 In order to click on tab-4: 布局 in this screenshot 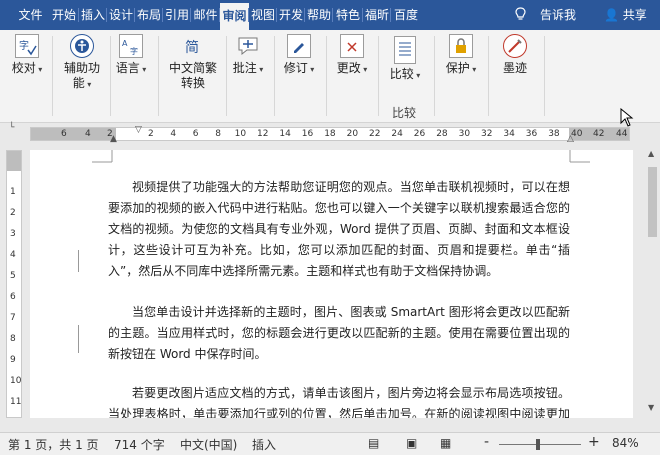, I will do `click(149, 15)`.